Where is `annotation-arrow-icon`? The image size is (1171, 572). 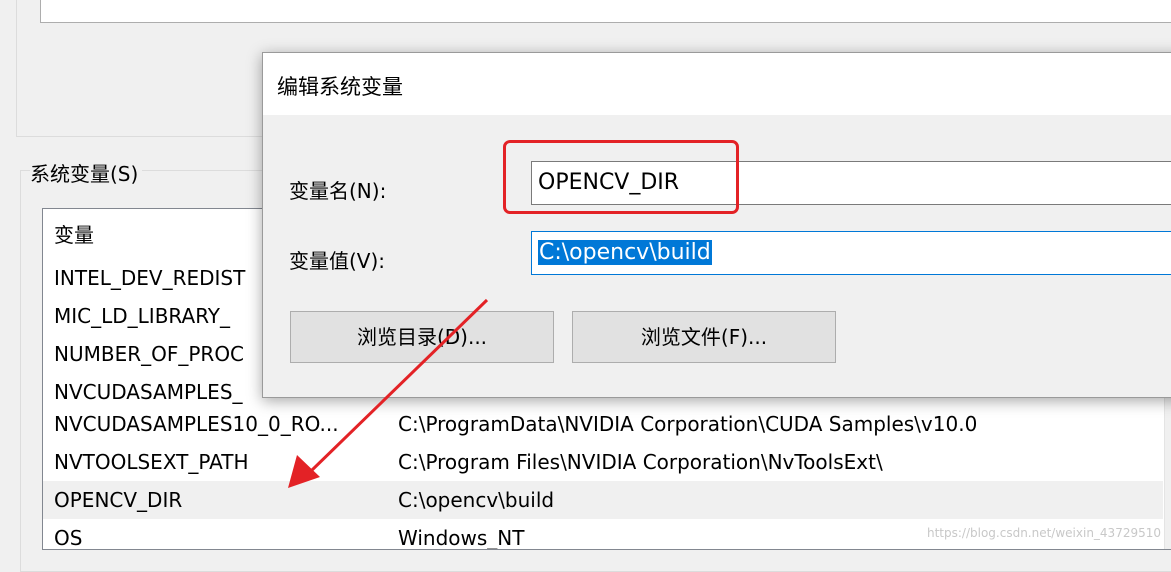
annotation-arrow-icon is located at coordinates (388, 393).